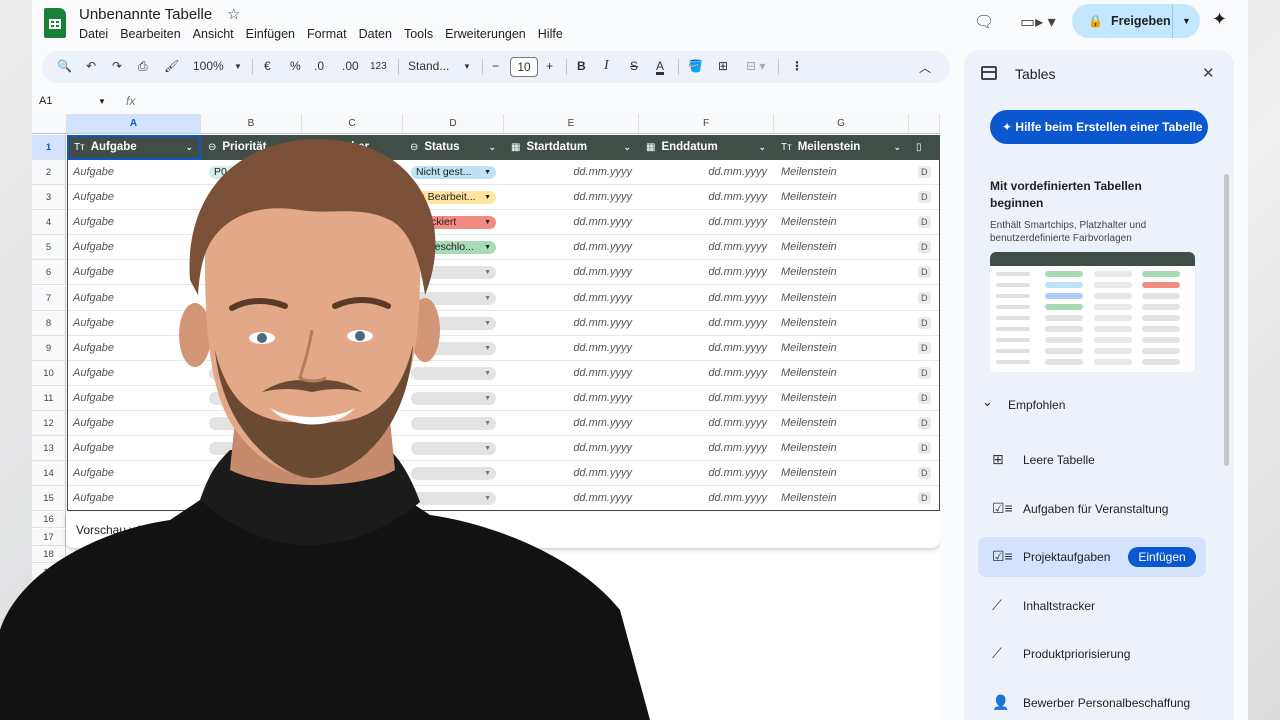 This screenshot has width=1280, height=720. Describe the element at coordinates (1035, 74) in the screenshot. I see `panel-title: Tables` at that location.